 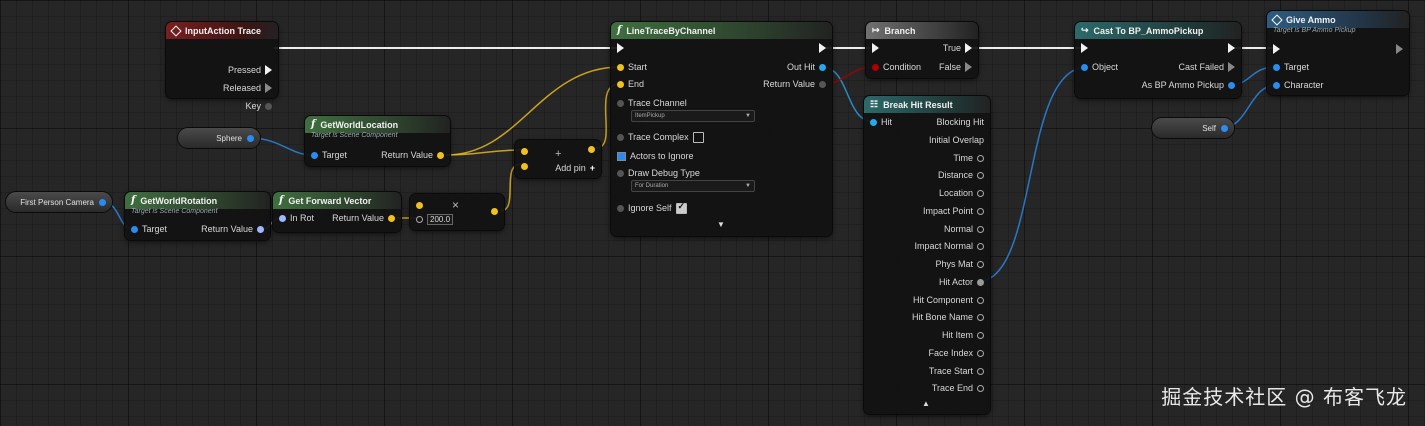 What do you see at coordinates (959, 264) in the screenshot?
I see `phys-mat-pin: Phys Mat` at bounding box center [959, 264].